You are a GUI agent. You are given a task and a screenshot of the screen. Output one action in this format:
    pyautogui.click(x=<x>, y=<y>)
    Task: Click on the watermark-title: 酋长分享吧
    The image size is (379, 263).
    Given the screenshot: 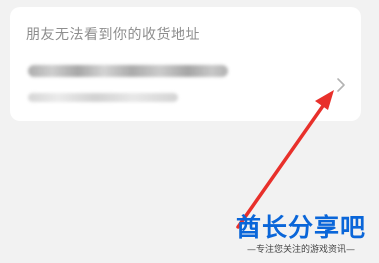 What is the action you would take?
    pyautogui.click(x=300, y=227)
    